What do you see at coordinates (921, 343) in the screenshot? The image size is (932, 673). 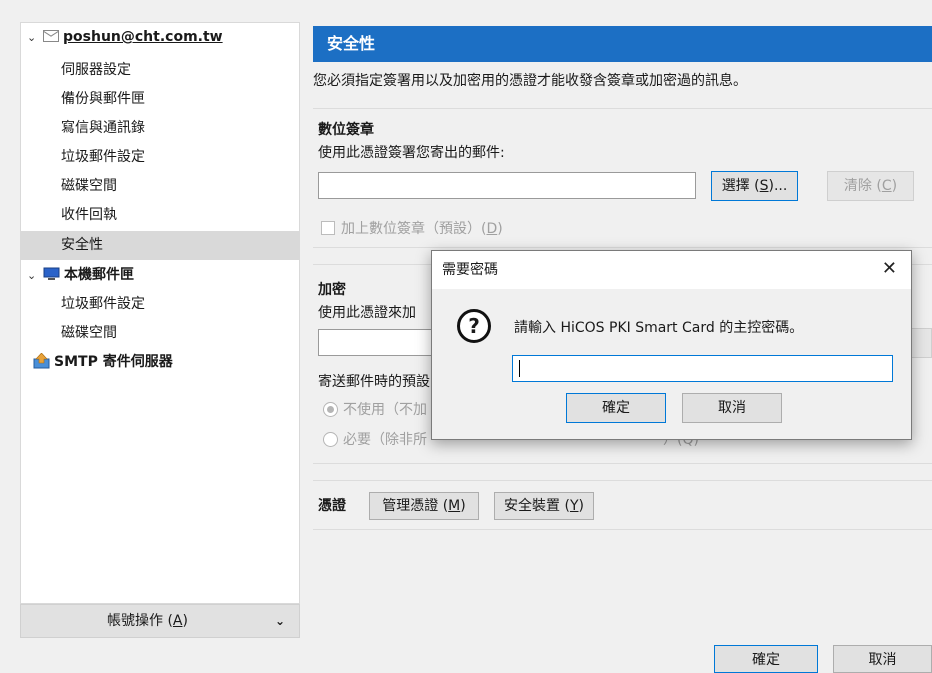 I see `encryption-clear-button-edge` at bounding box center [921, 343].